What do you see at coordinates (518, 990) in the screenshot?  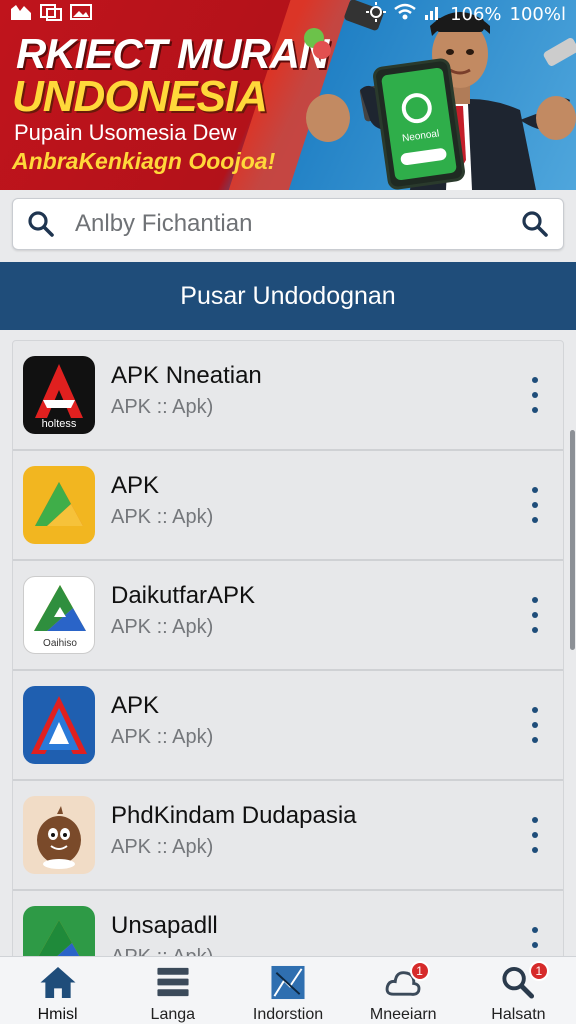 I see `nav-item-search: 1 Halsatn` at bounding box center [518, 990].